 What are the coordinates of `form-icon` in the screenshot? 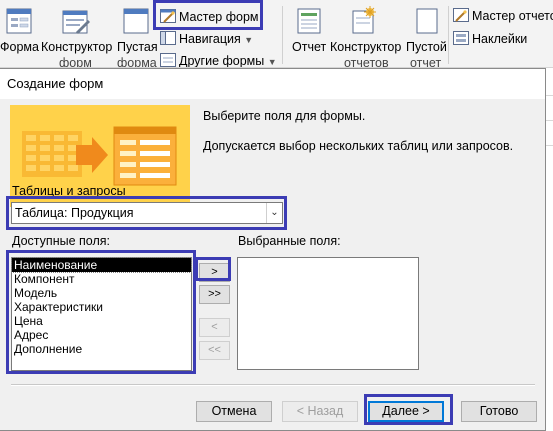 It's located at (19, 21).